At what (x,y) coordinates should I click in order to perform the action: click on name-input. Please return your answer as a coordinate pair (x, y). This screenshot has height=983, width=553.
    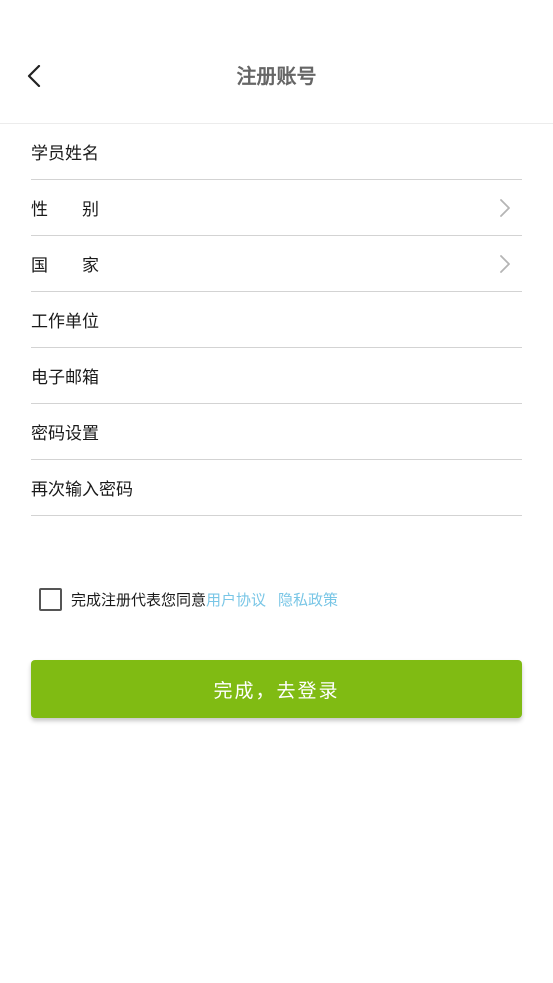
    Looking at the image, I should click on (331, 151).